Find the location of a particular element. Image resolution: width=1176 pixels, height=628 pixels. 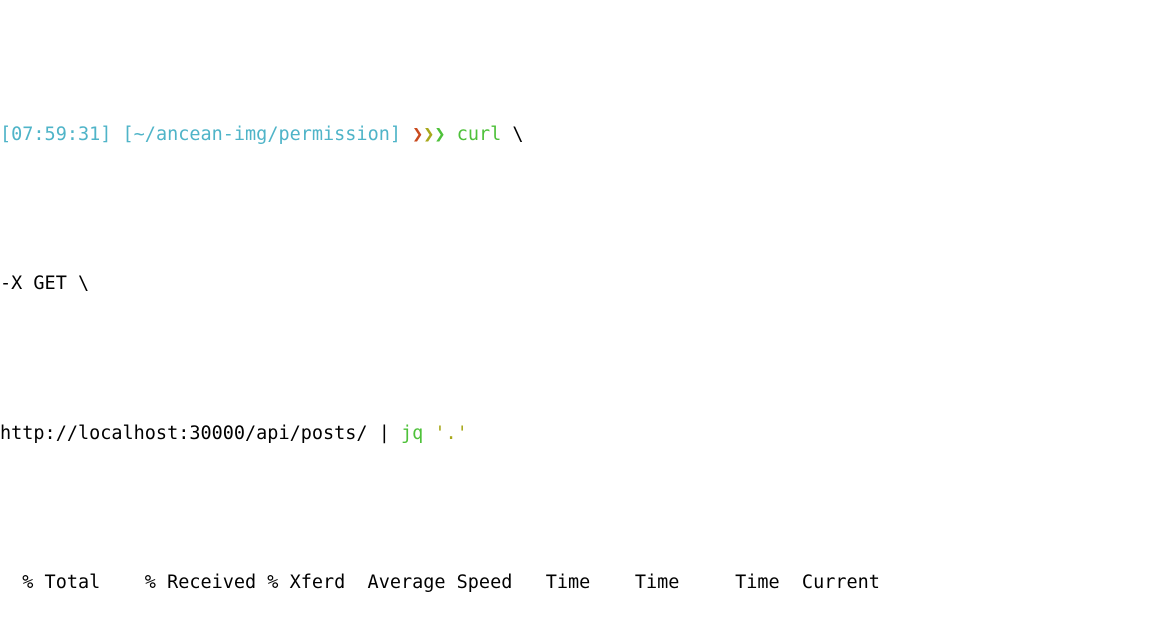

chevron-green-icon: ❯ is located at coordinates (440, 134).